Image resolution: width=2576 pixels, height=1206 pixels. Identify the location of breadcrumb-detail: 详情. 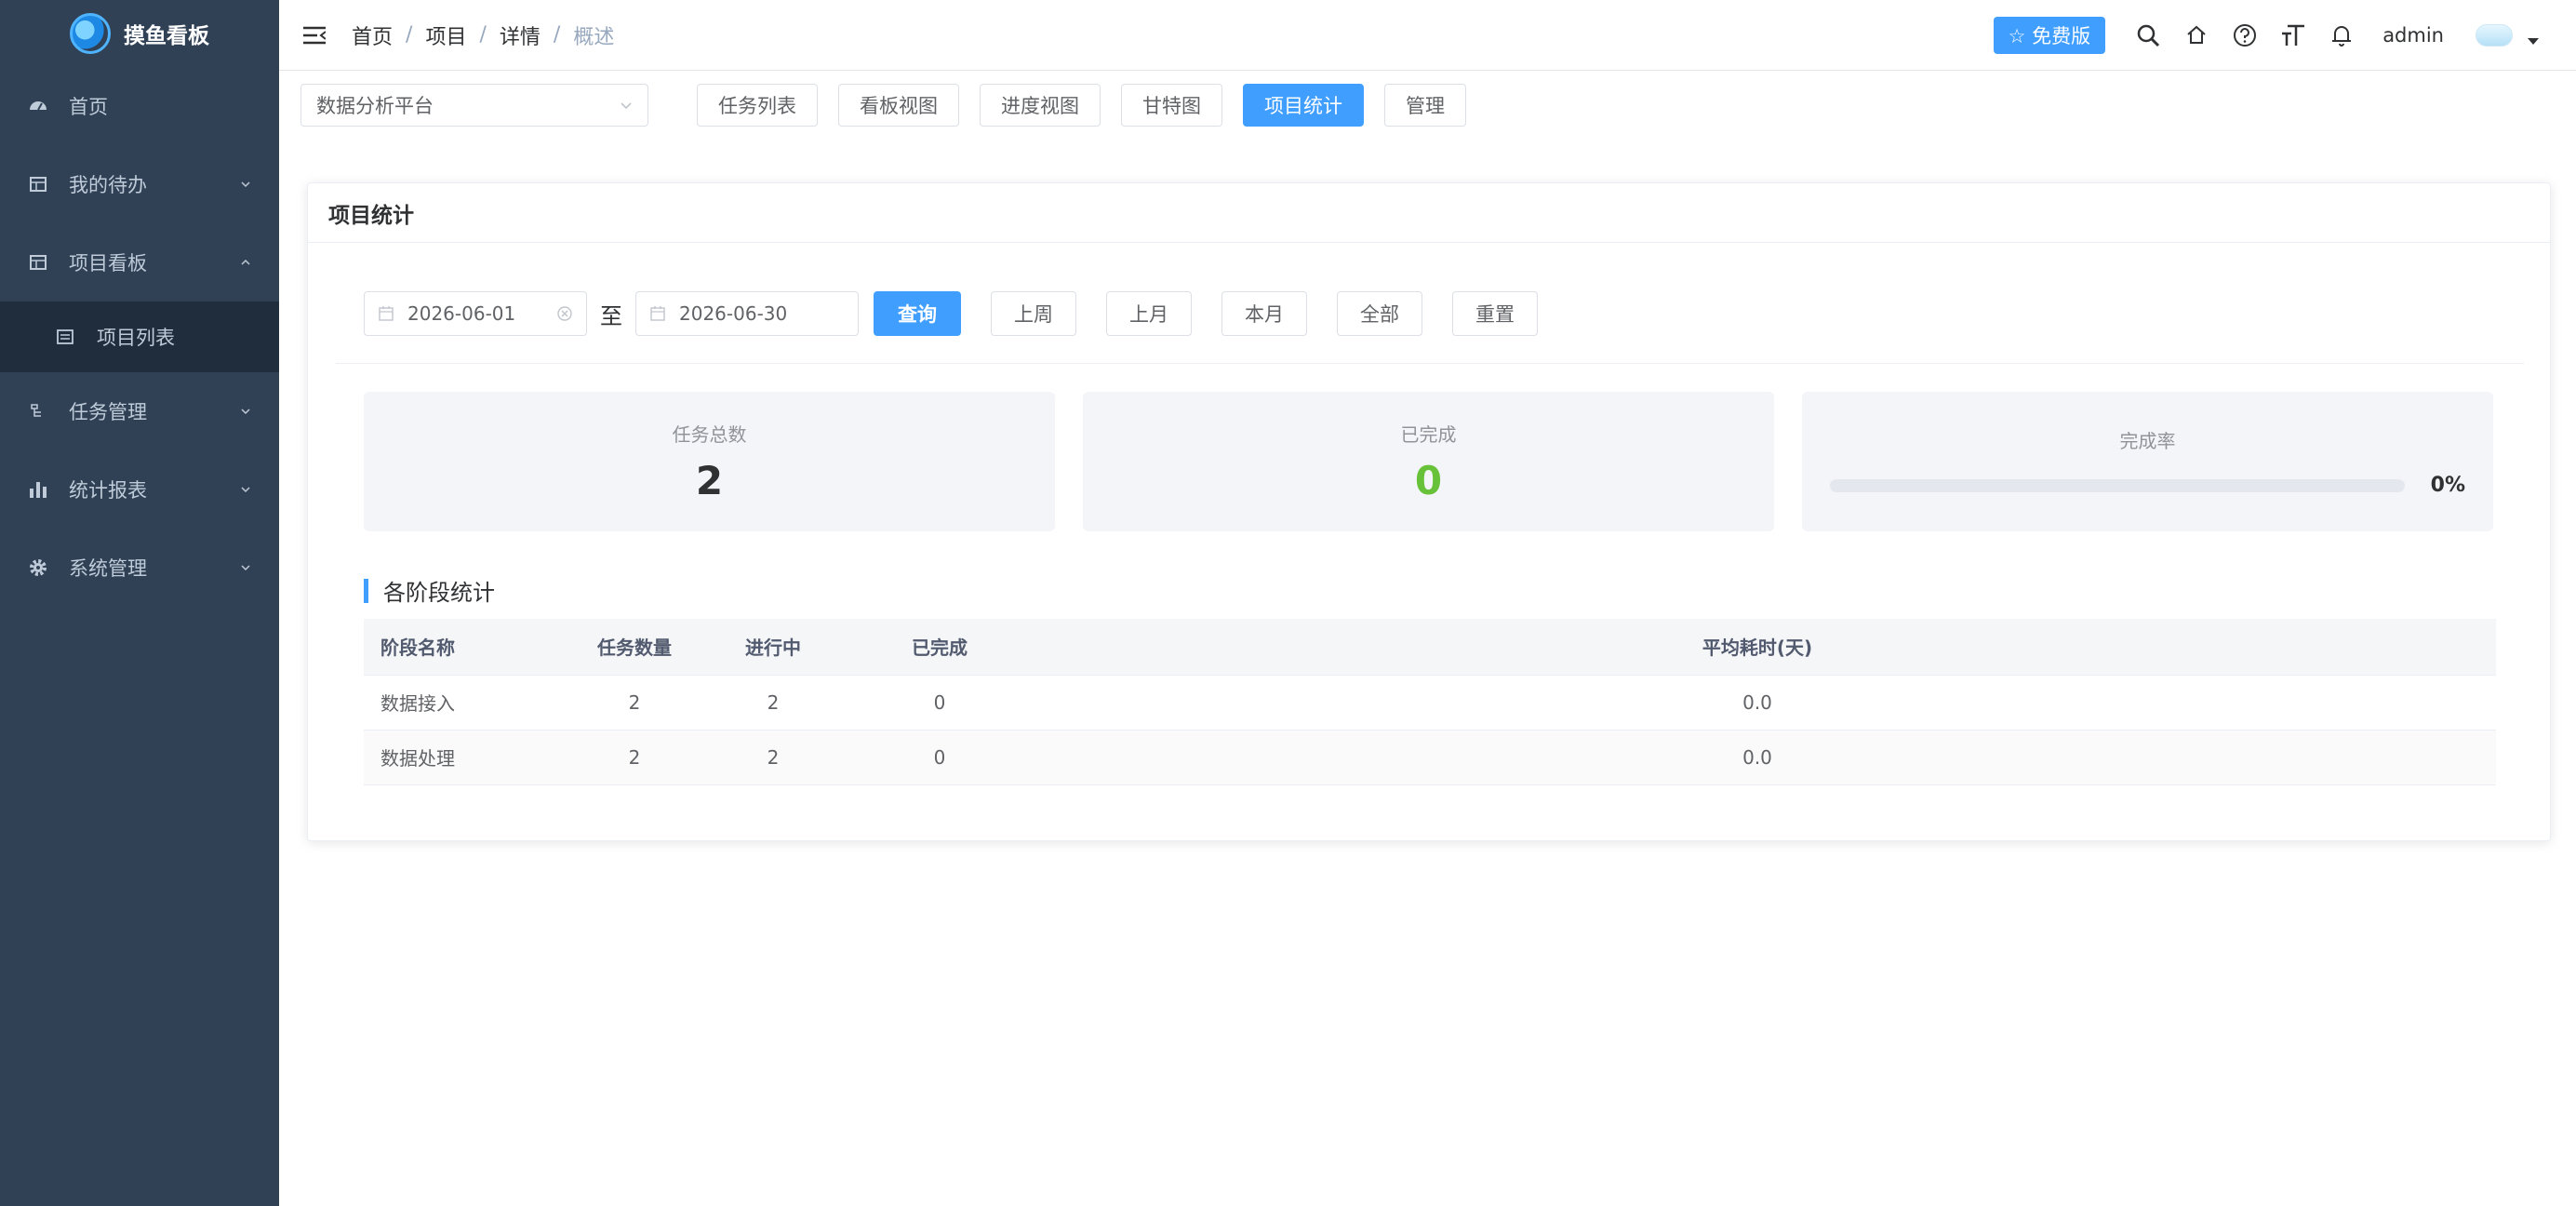
(520, 35).